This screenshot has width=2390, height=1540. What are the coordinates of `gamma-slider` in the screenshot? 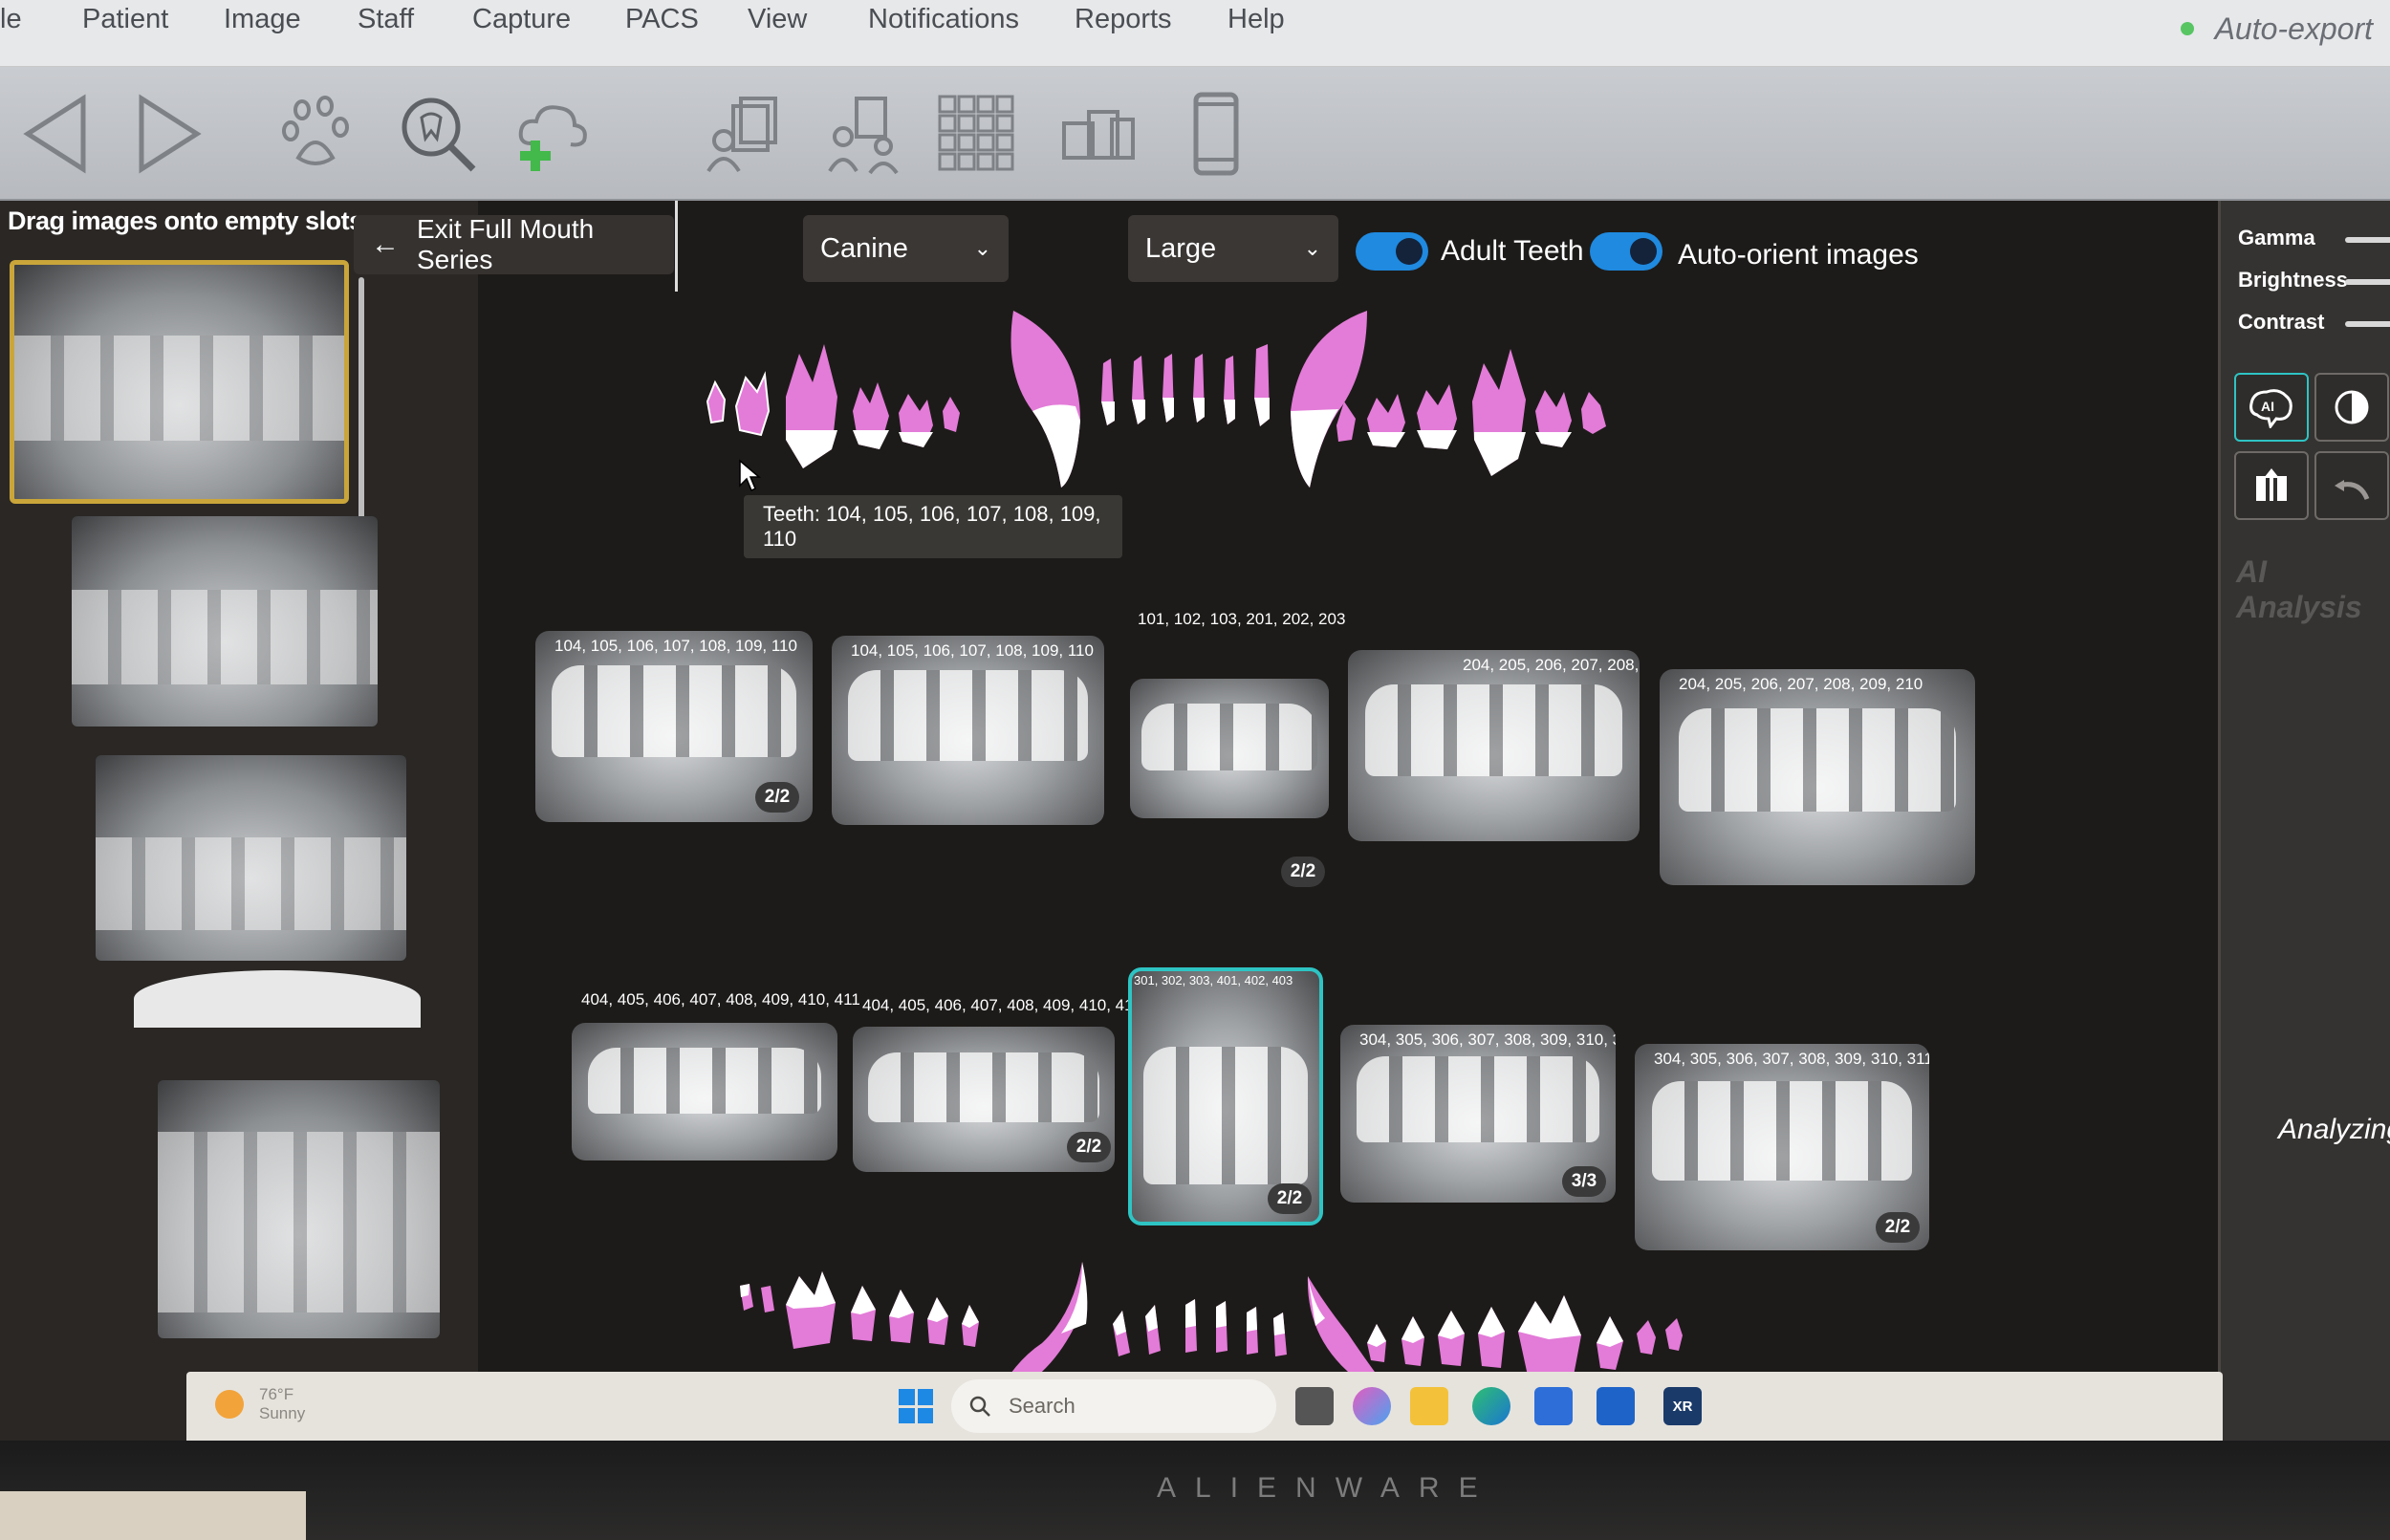 It's located at (2367, 240).